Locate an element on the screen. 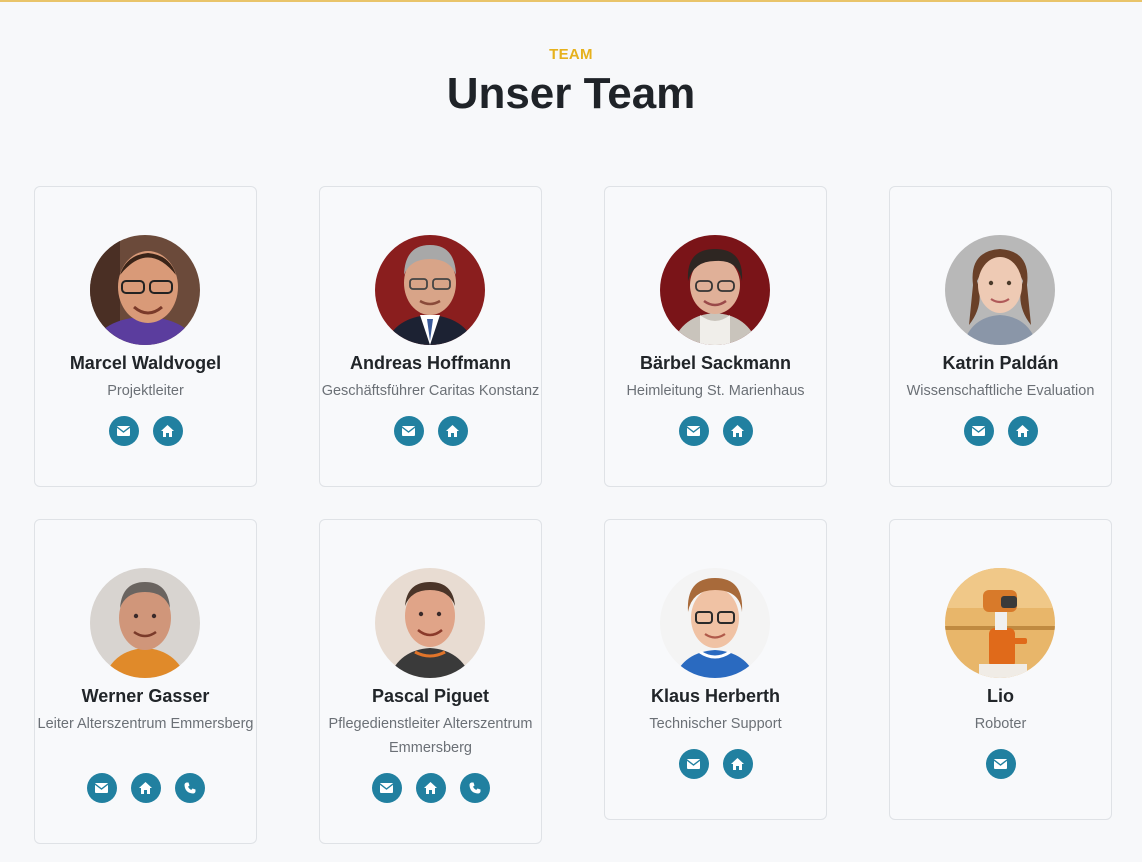 The image size is (1142, 862). member-role: Roboter is located at coordinates (1000, 724).